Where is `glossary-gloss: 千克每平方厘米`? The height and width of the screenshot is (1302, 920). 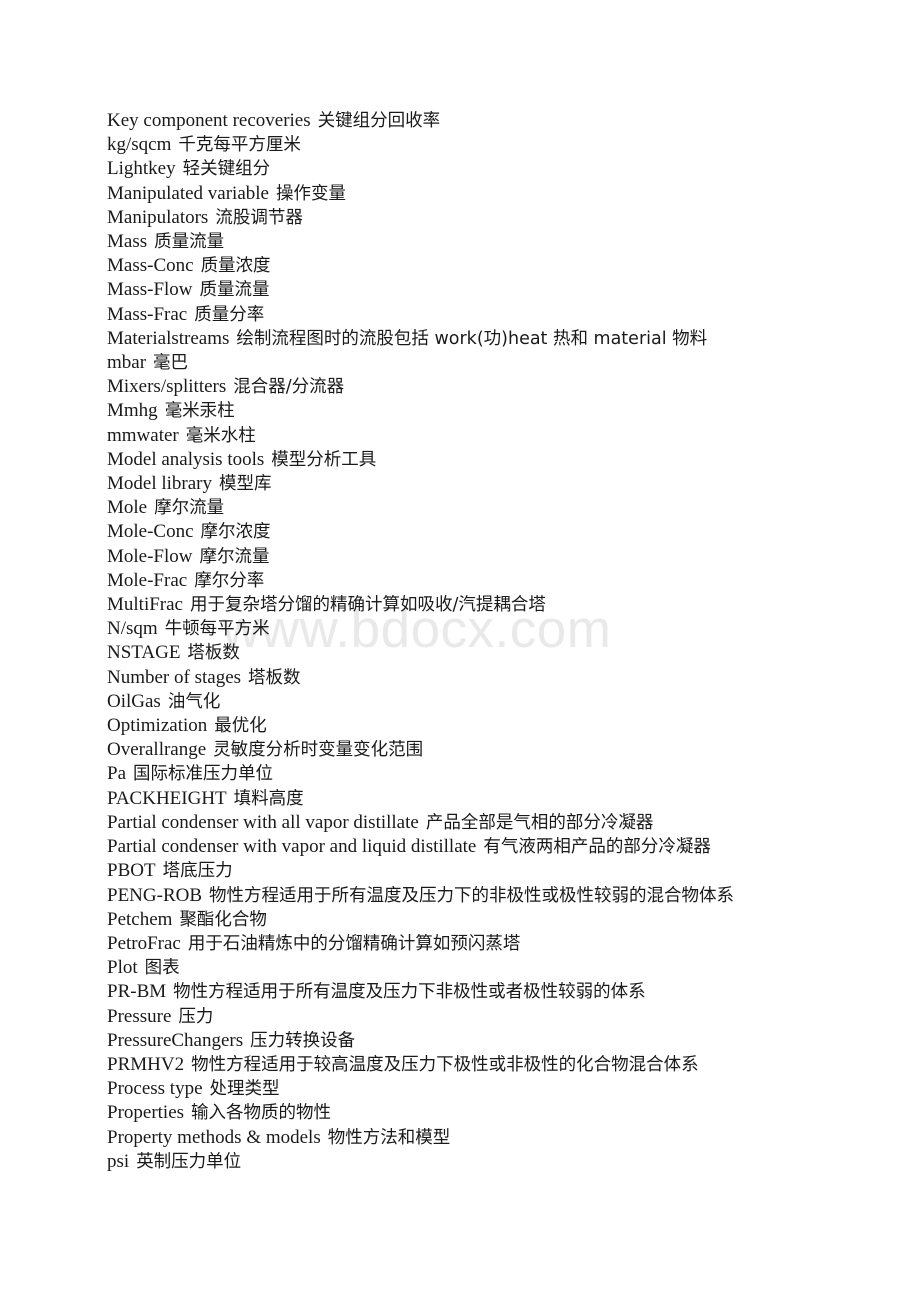 glossary-gloss: 千克每平方厘米 is located at coordinates (239, 145).